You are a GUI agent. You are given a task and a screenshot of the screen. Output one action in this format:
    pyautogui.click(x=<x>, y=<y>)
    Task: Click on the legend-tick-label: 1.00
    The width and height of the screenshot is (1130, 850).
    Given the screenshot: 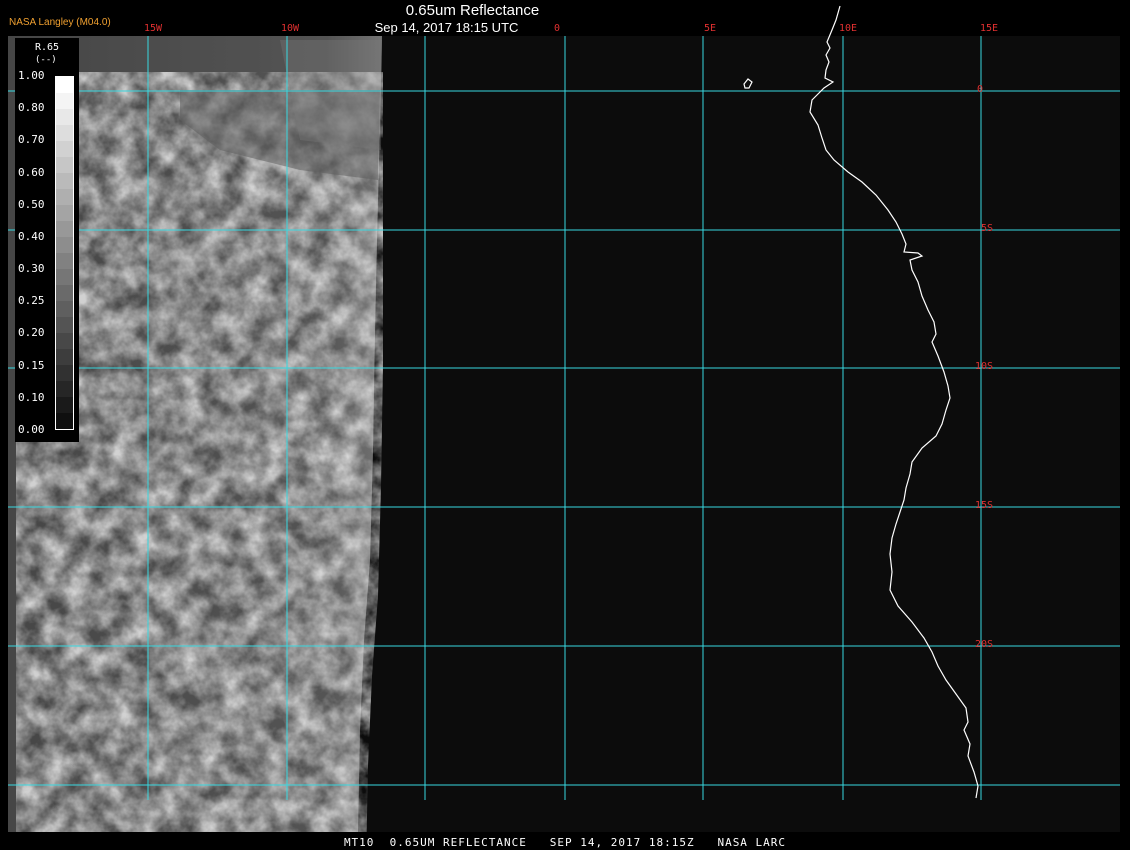 What is the action you would take?
    pyautogui.click(x=31, y=75)
    